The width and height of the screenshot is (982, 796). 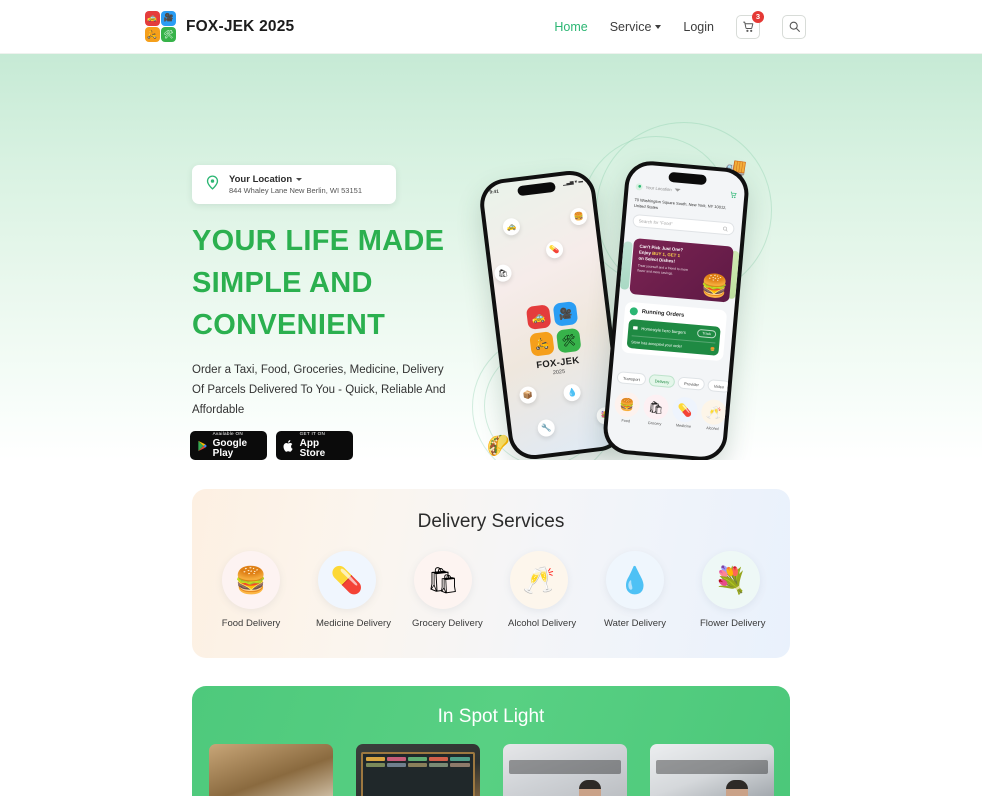 I want to click on phone-mockups: 🚚 🌮 9:41 ▁▃▅ ▾ ▬ 🚕 🍔 💊 🛍 📦 💧 🔧 💐 🚕, so click(x=645, y=291).